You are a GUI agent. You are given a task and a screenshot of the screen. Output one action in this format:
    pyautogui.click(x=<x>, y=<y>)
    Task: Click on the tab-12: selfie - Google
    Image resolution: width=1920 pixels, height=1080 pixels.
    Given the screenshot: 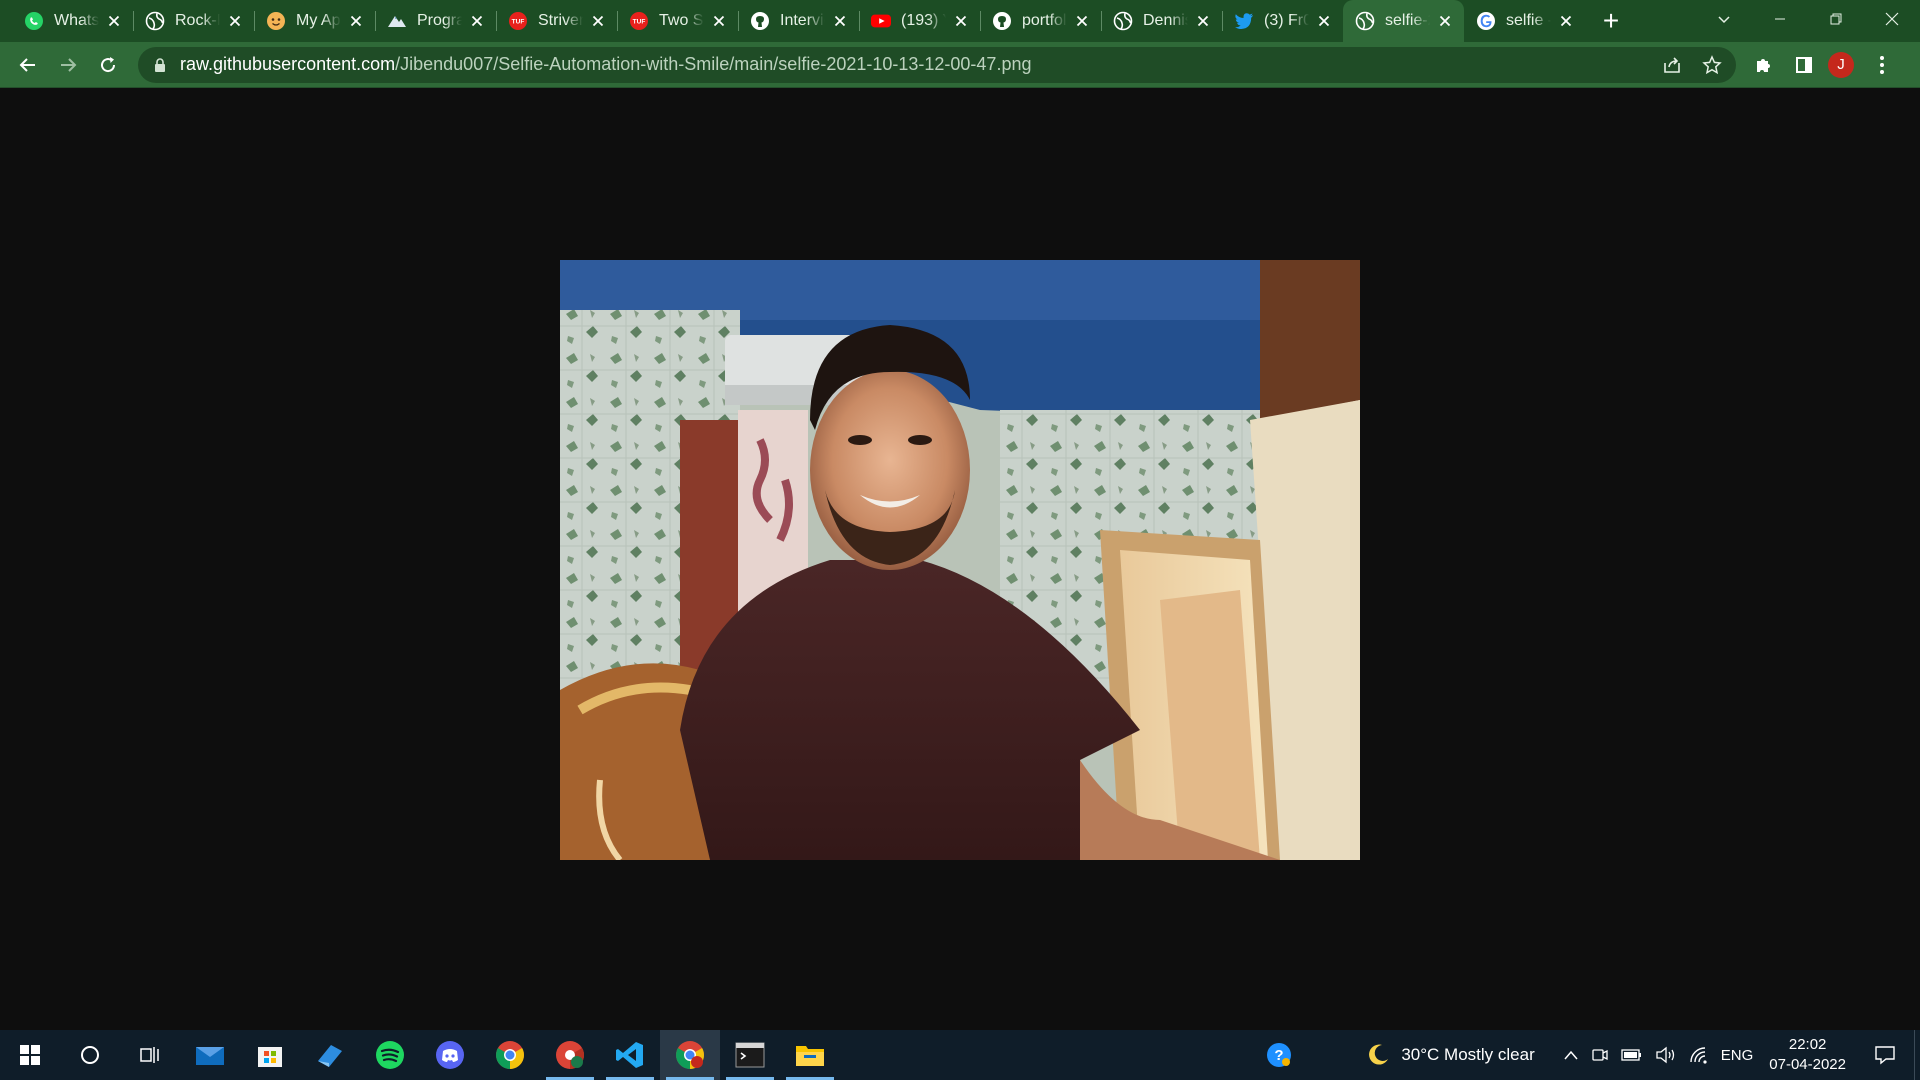 What is the action you would take?
    pyautogui.click(x=1524, y=21)
    